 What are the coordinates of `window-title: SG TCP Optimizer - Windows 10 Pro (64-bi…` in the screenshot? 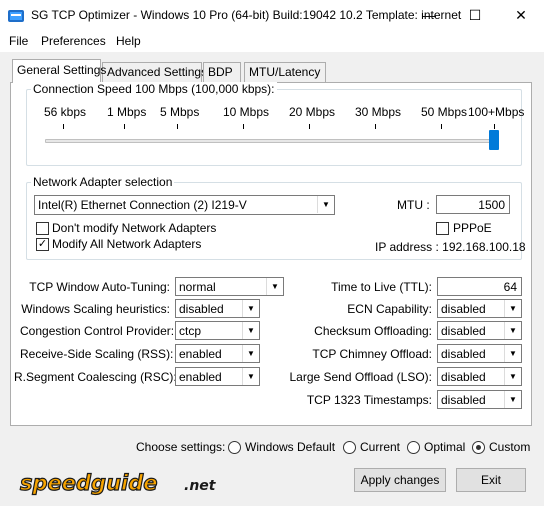 It's located at (246, 15).